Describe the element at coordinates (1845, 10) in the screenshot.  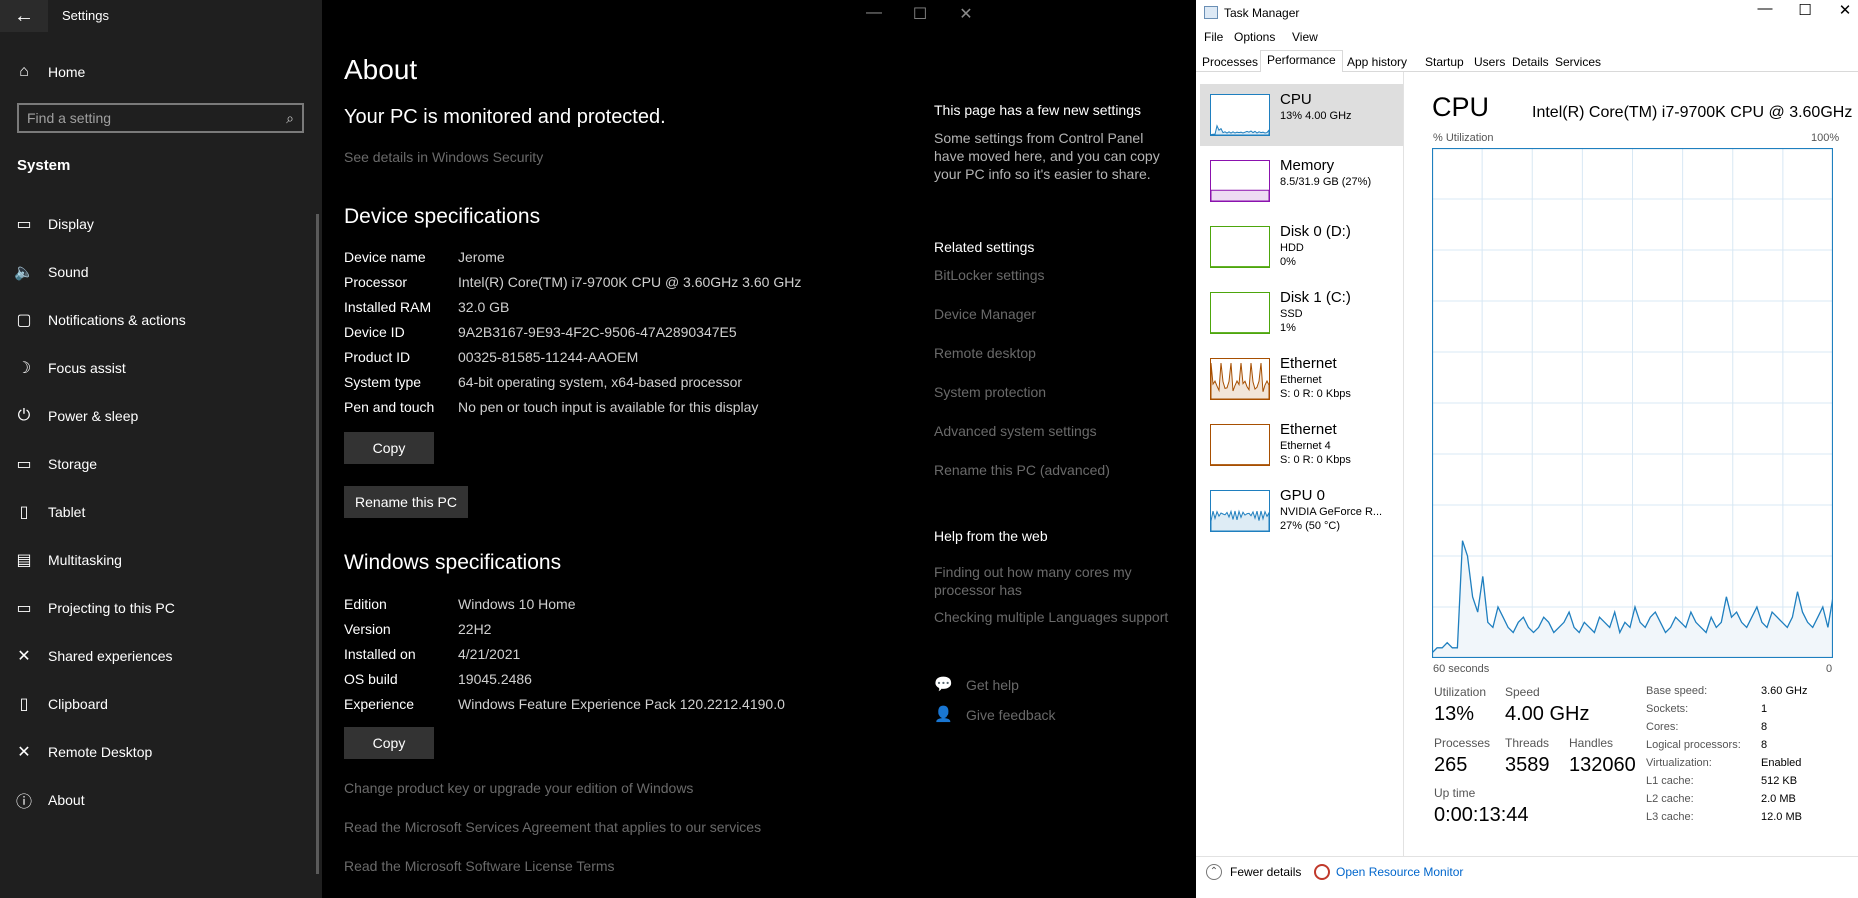
I see `close-icon: ✕` at that location.